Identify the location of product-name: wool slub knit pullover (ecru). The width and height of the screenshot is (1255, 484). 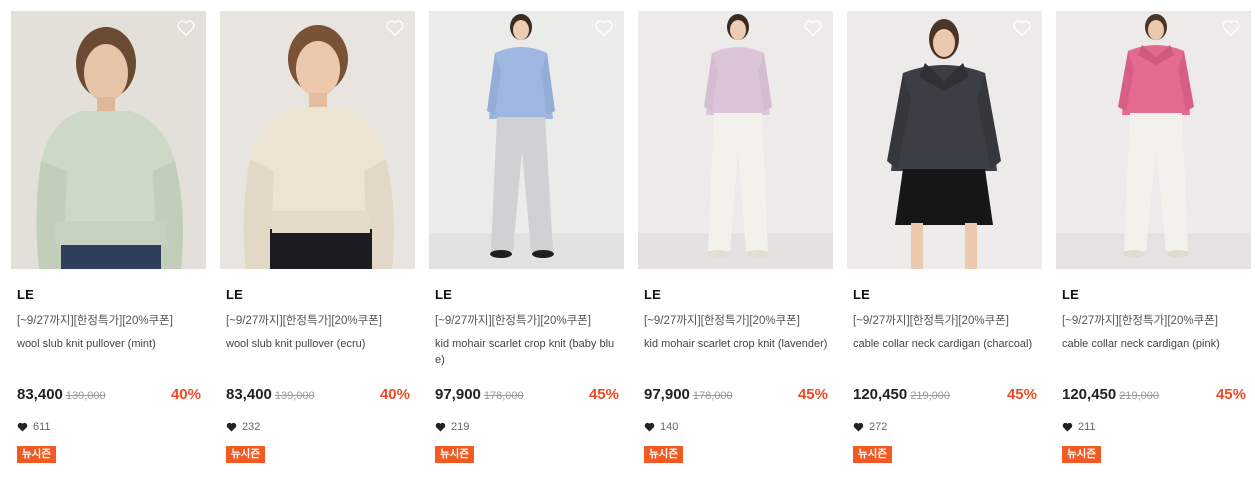
(320, 344).